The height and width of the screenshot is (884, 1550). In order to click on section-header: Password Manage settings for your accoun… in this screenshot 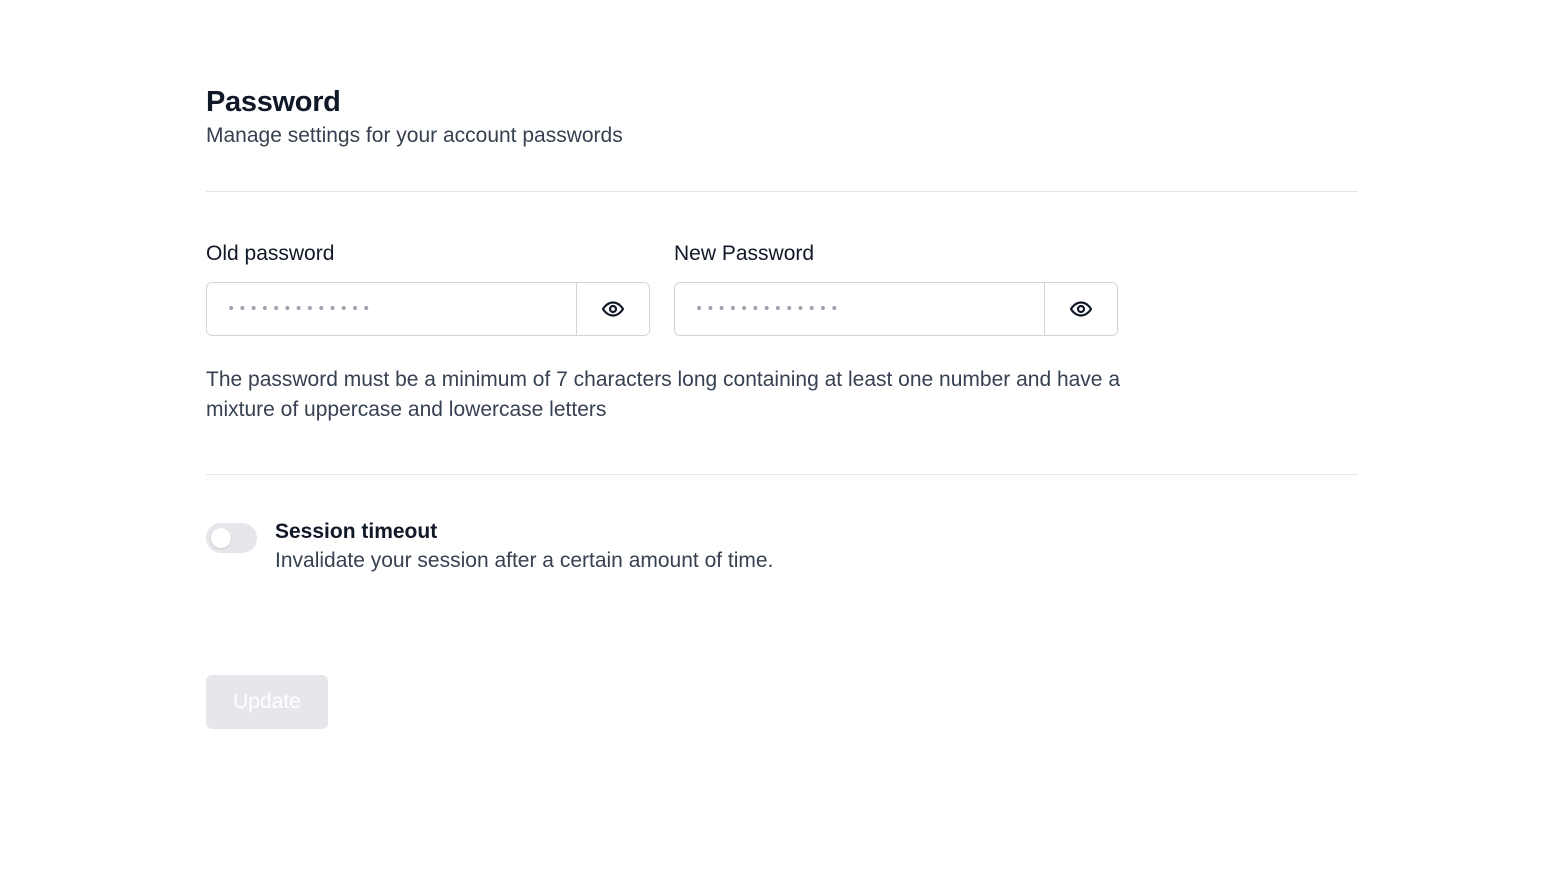, I will do `click(782, 117)`.